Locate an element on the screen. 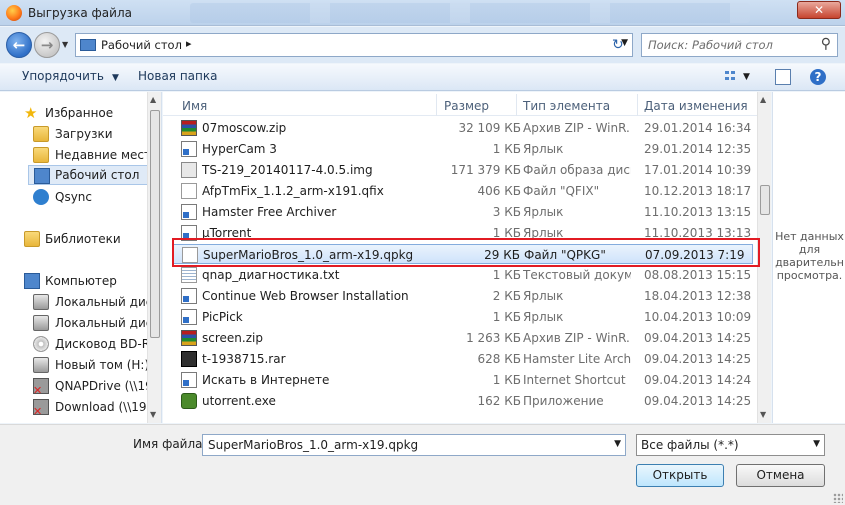 Image resolution: width=845 pixels, height=505 pixels. shortcut-icon is located at coordinates (189, 212).